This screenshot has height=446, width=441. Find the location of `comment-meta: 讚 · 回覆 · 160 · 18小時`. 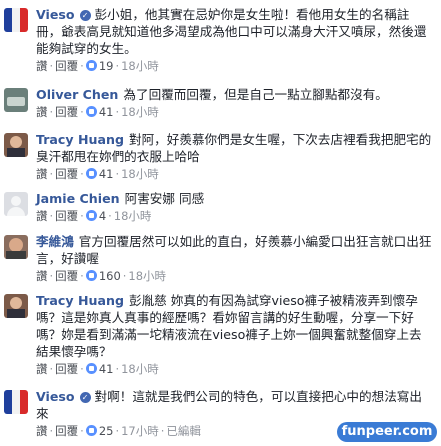

comment-meta: 讚 · 回覆 · 160 · 18小時 is located at coordinates (101, 276).